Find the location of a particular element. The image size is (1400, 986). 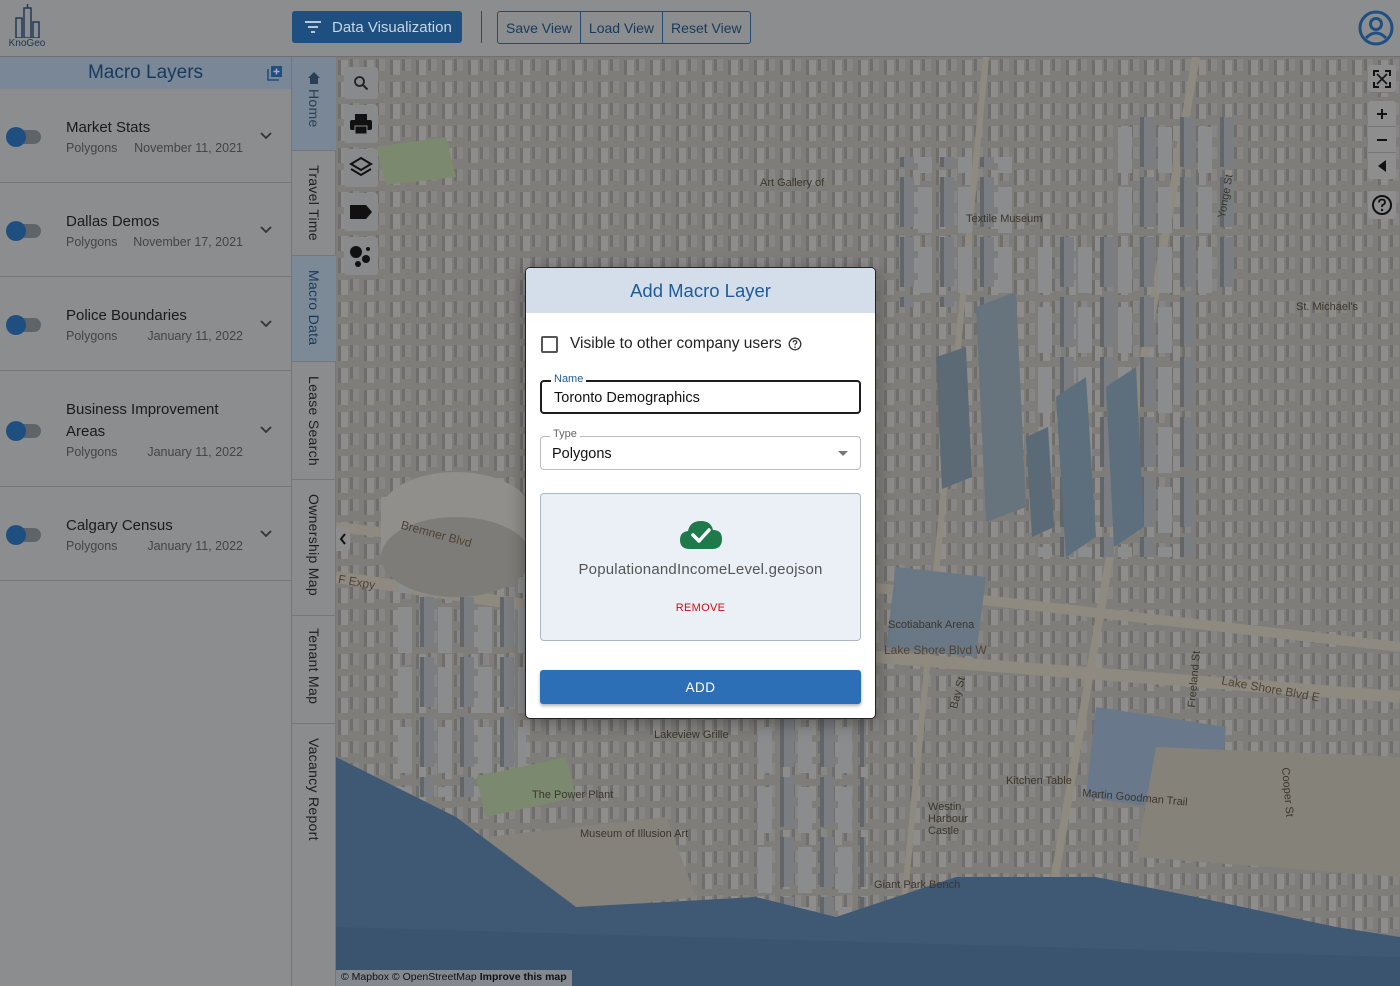

remove-file-button: REMOVE is located at coordinates (700, 608).